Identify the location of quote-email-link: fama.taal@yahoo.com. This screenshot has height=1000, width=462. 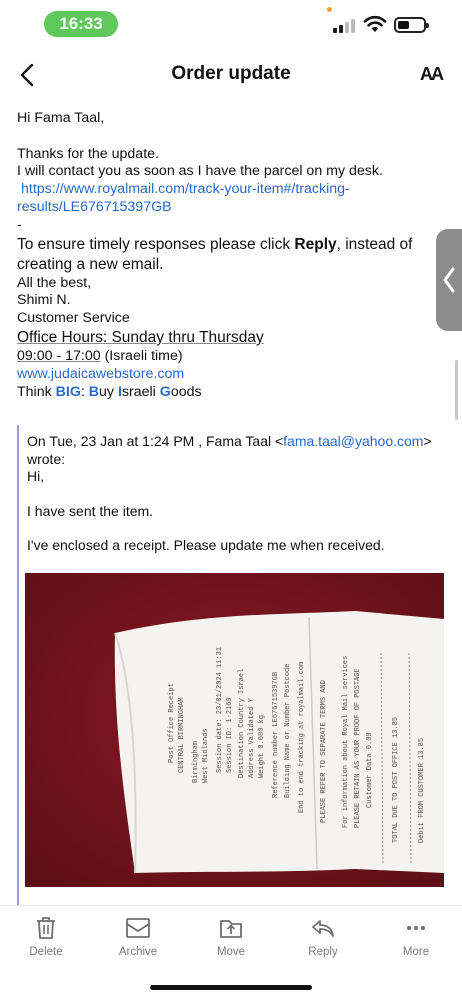
(353, 441).